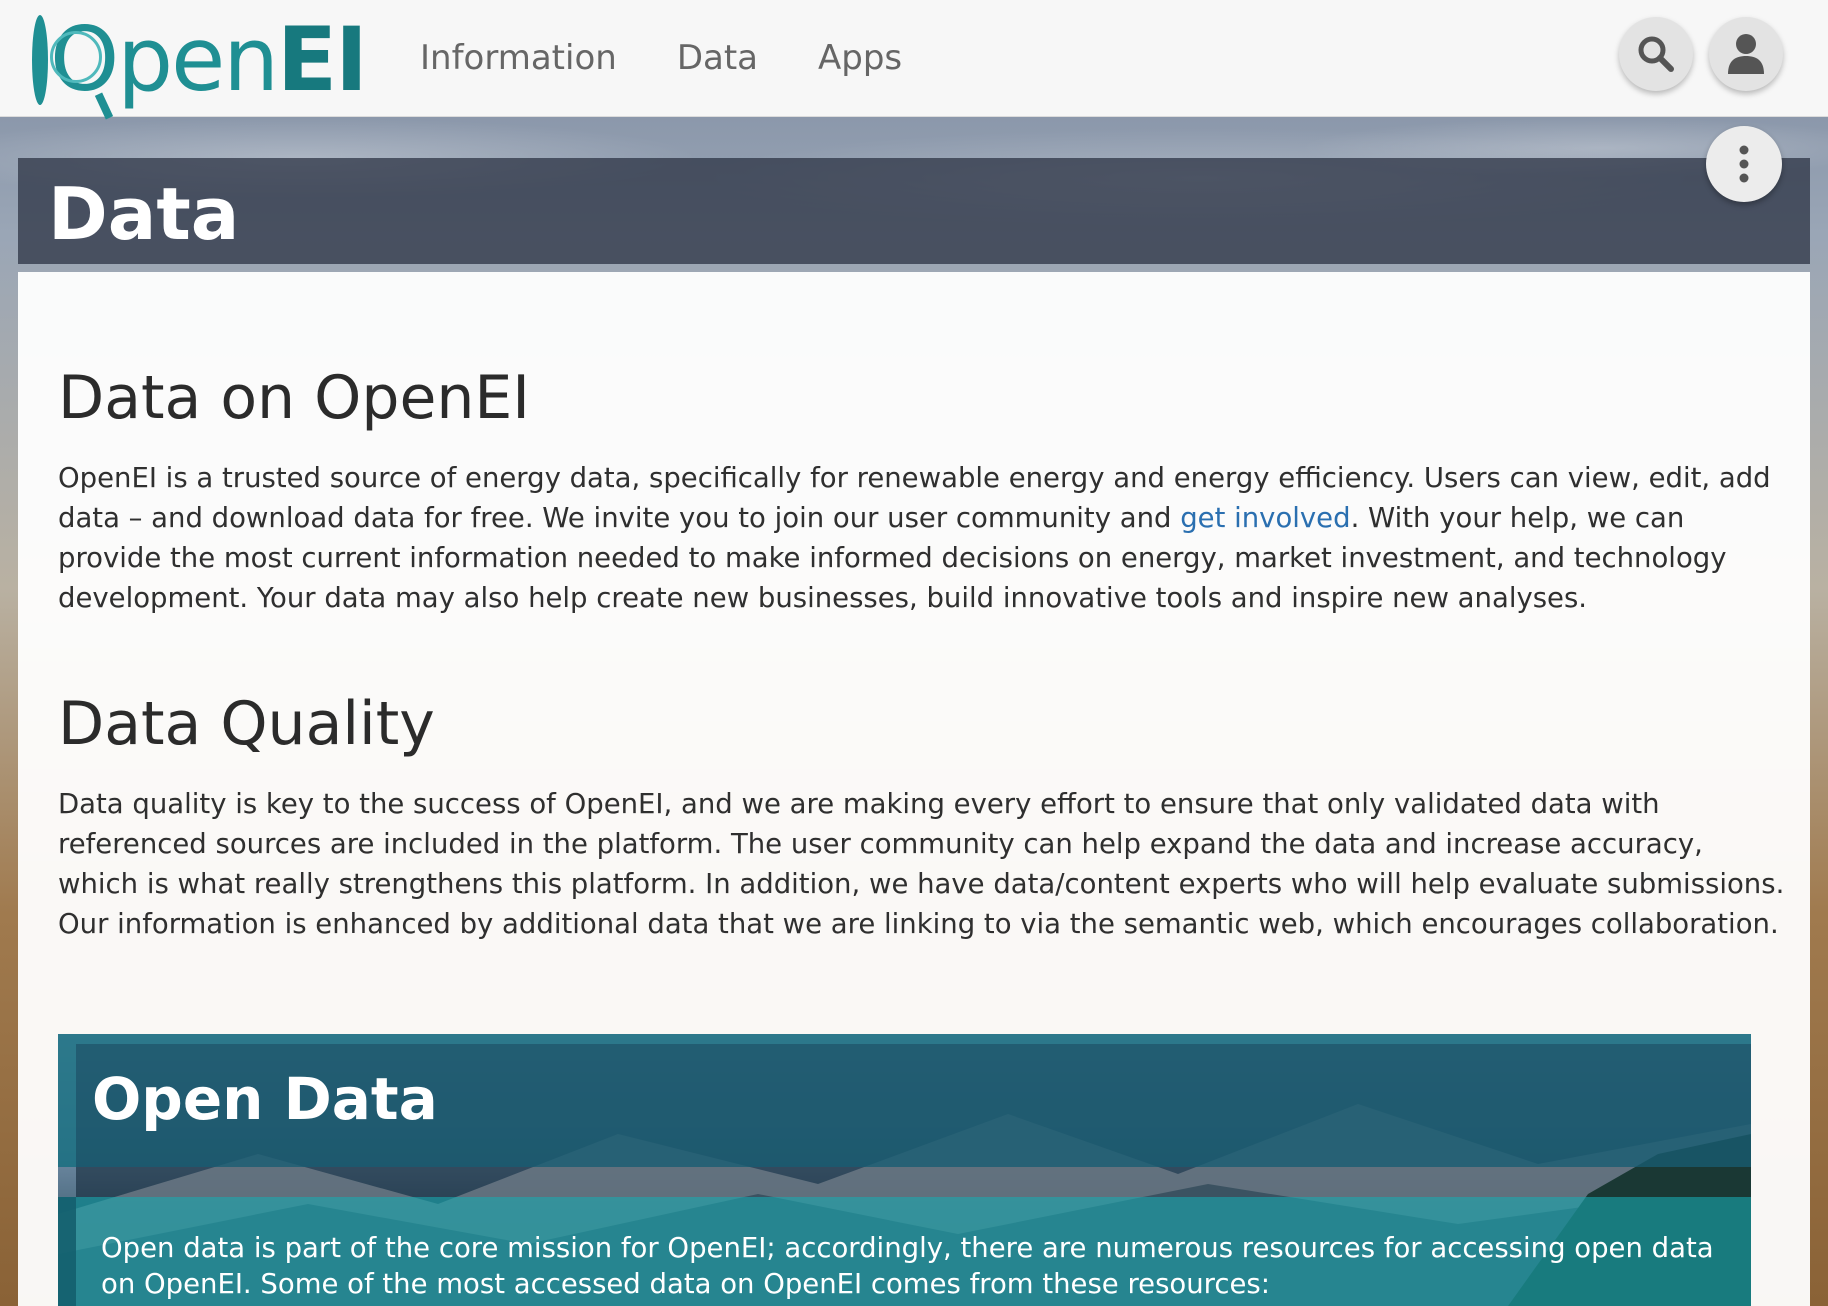 The width and height of the screenshot is (1828, 1306). Describe the element at coordinates (294, 398) in the screenshot. I see `heading-data-on-openei: Data on OpenEI` at that location.